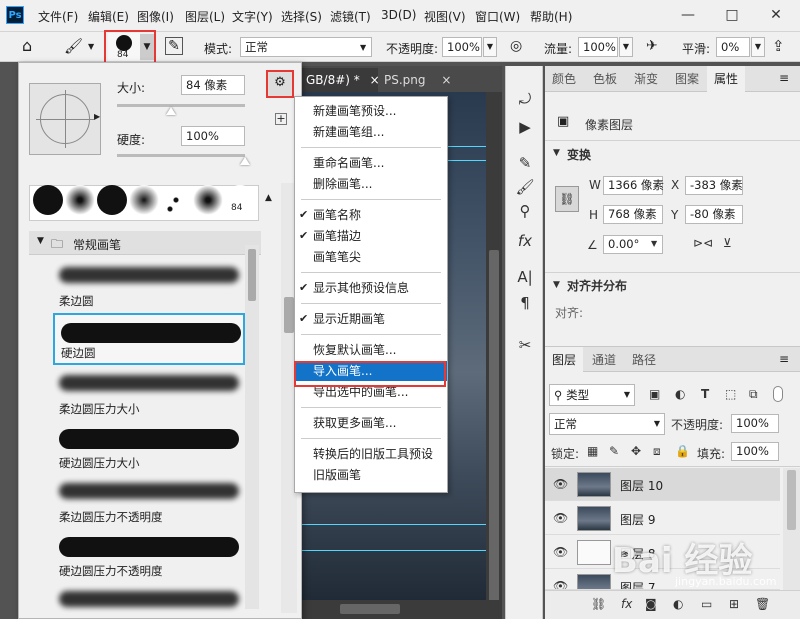 The height and width of the screenshot is (619, 800). I want to click on canvas-vertical-scrollbar, so click(494, 355).